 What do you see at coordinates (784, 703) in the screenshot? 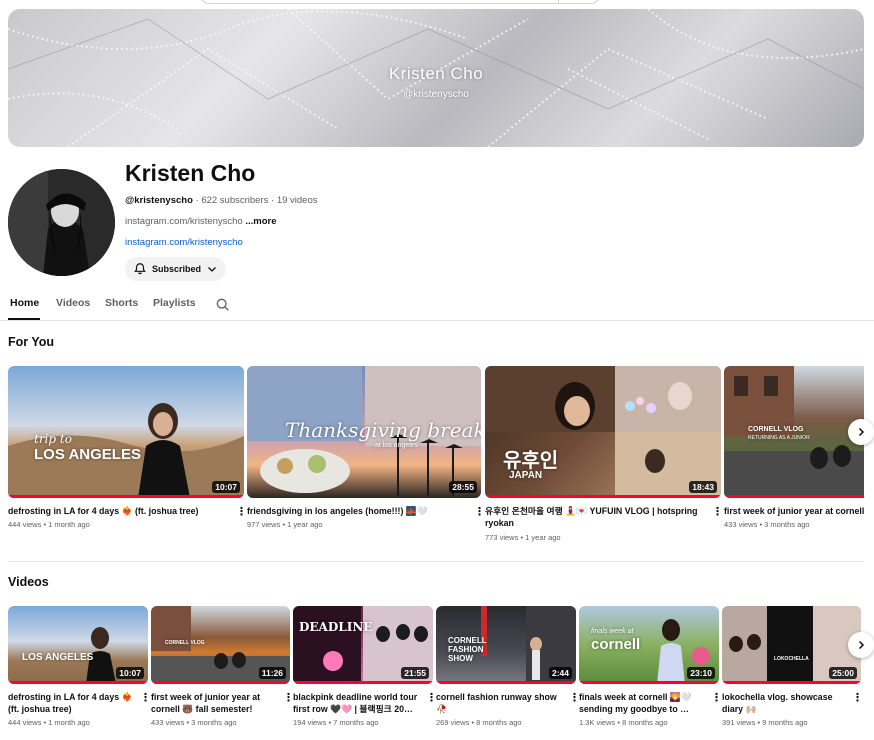
I see `video-title: lokochella vlog. showcase diary 🙌🏼` at bounding box center [784, 703].